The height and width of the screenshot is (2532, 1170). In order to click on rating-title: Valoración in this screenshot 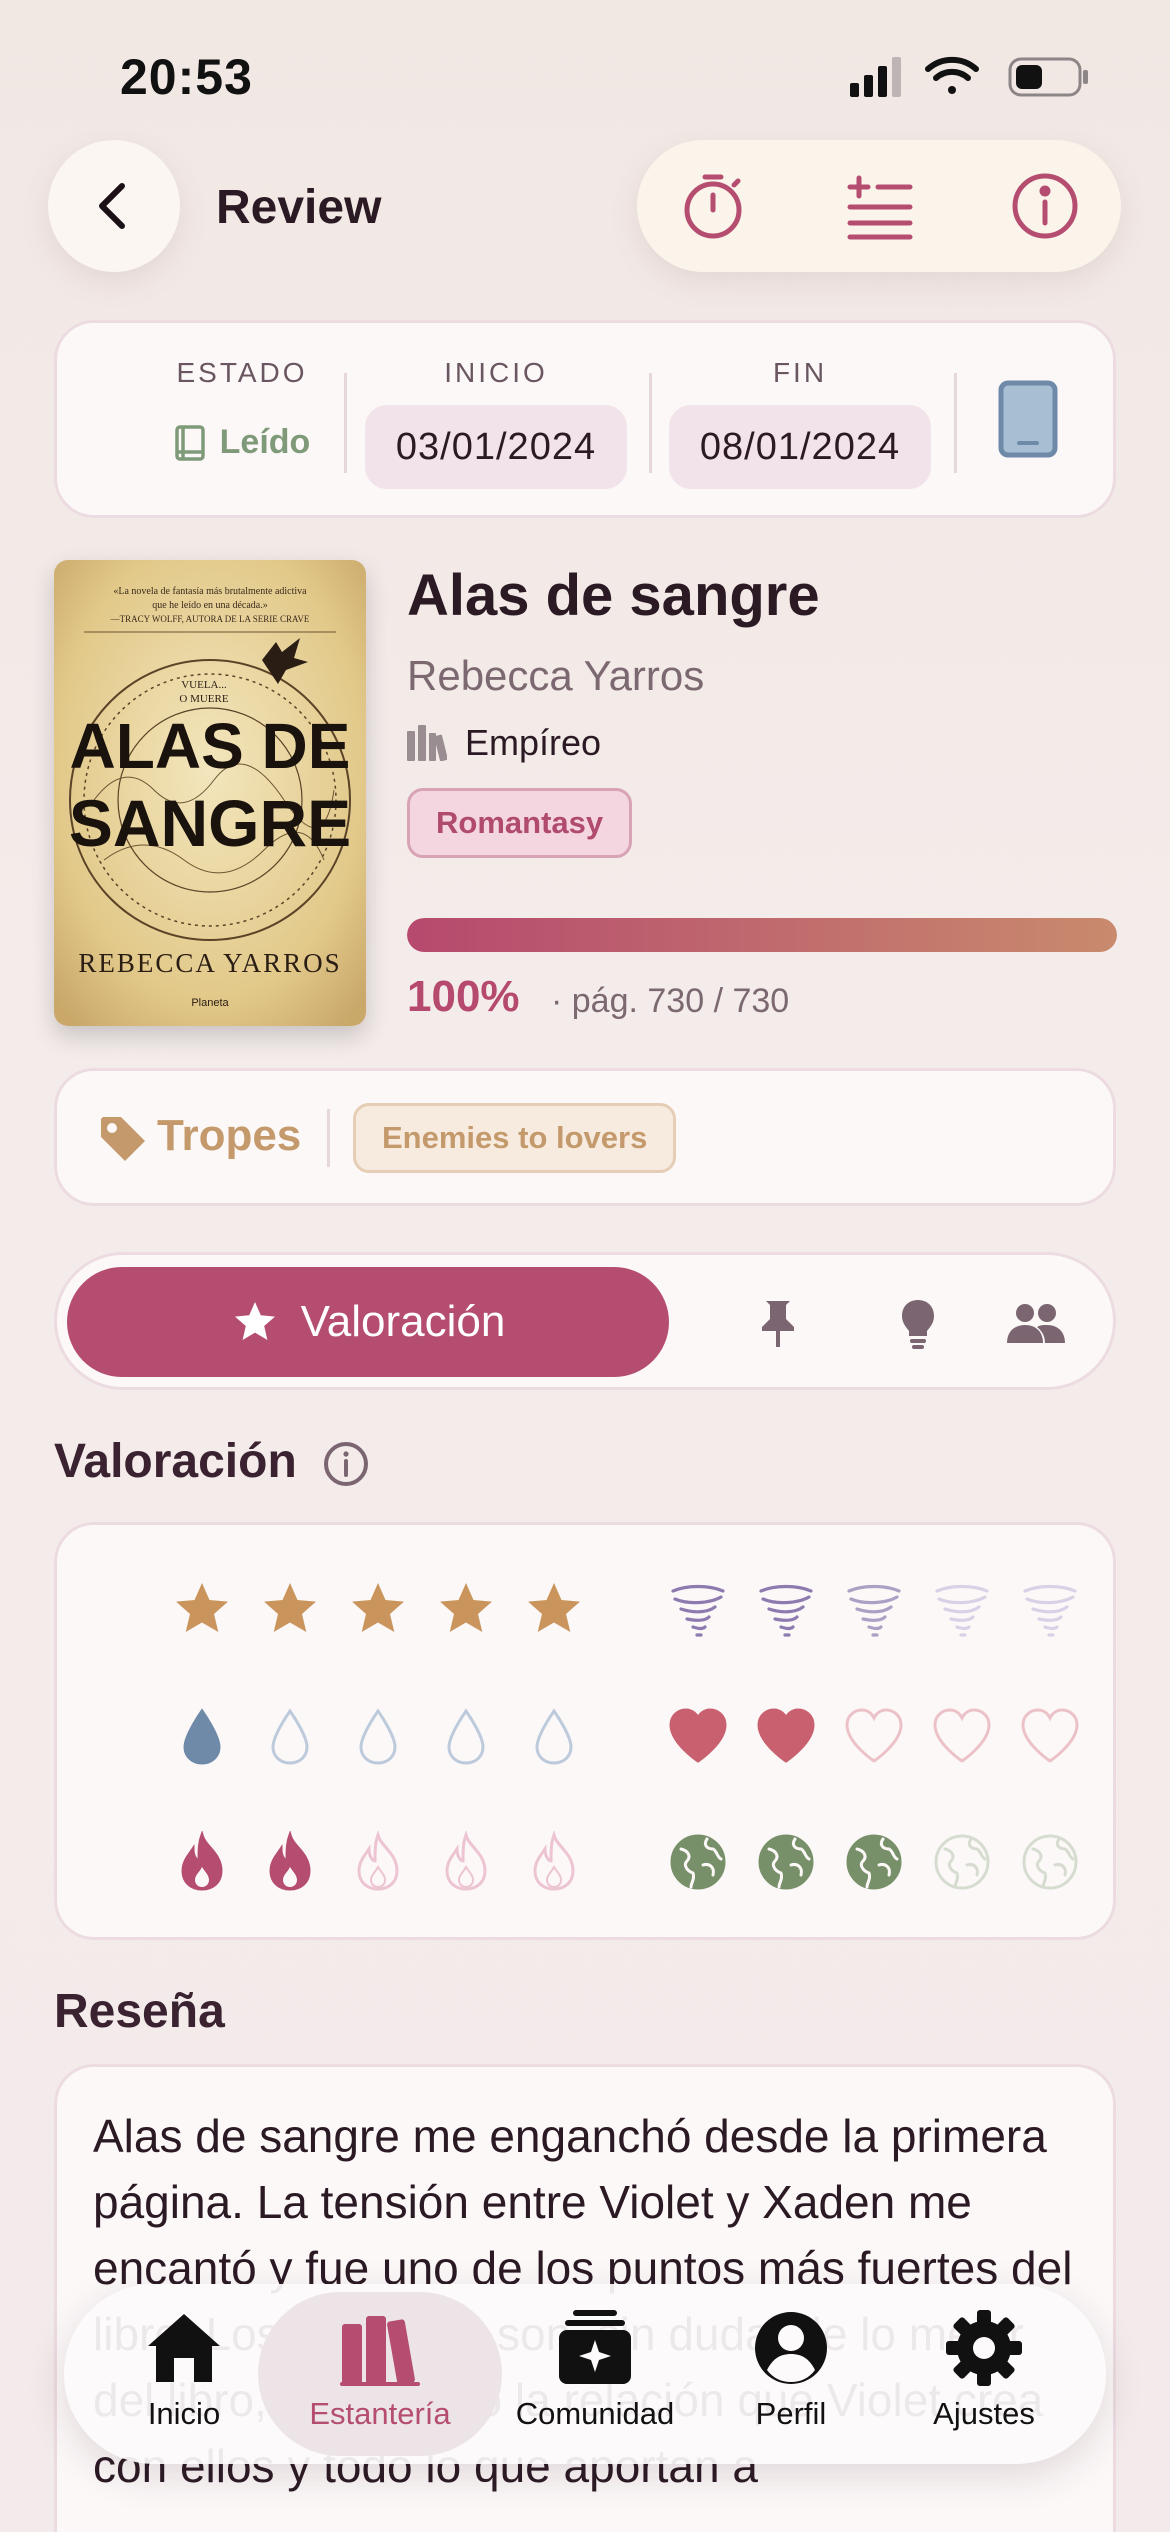, I will do `click(175, 1461)`.